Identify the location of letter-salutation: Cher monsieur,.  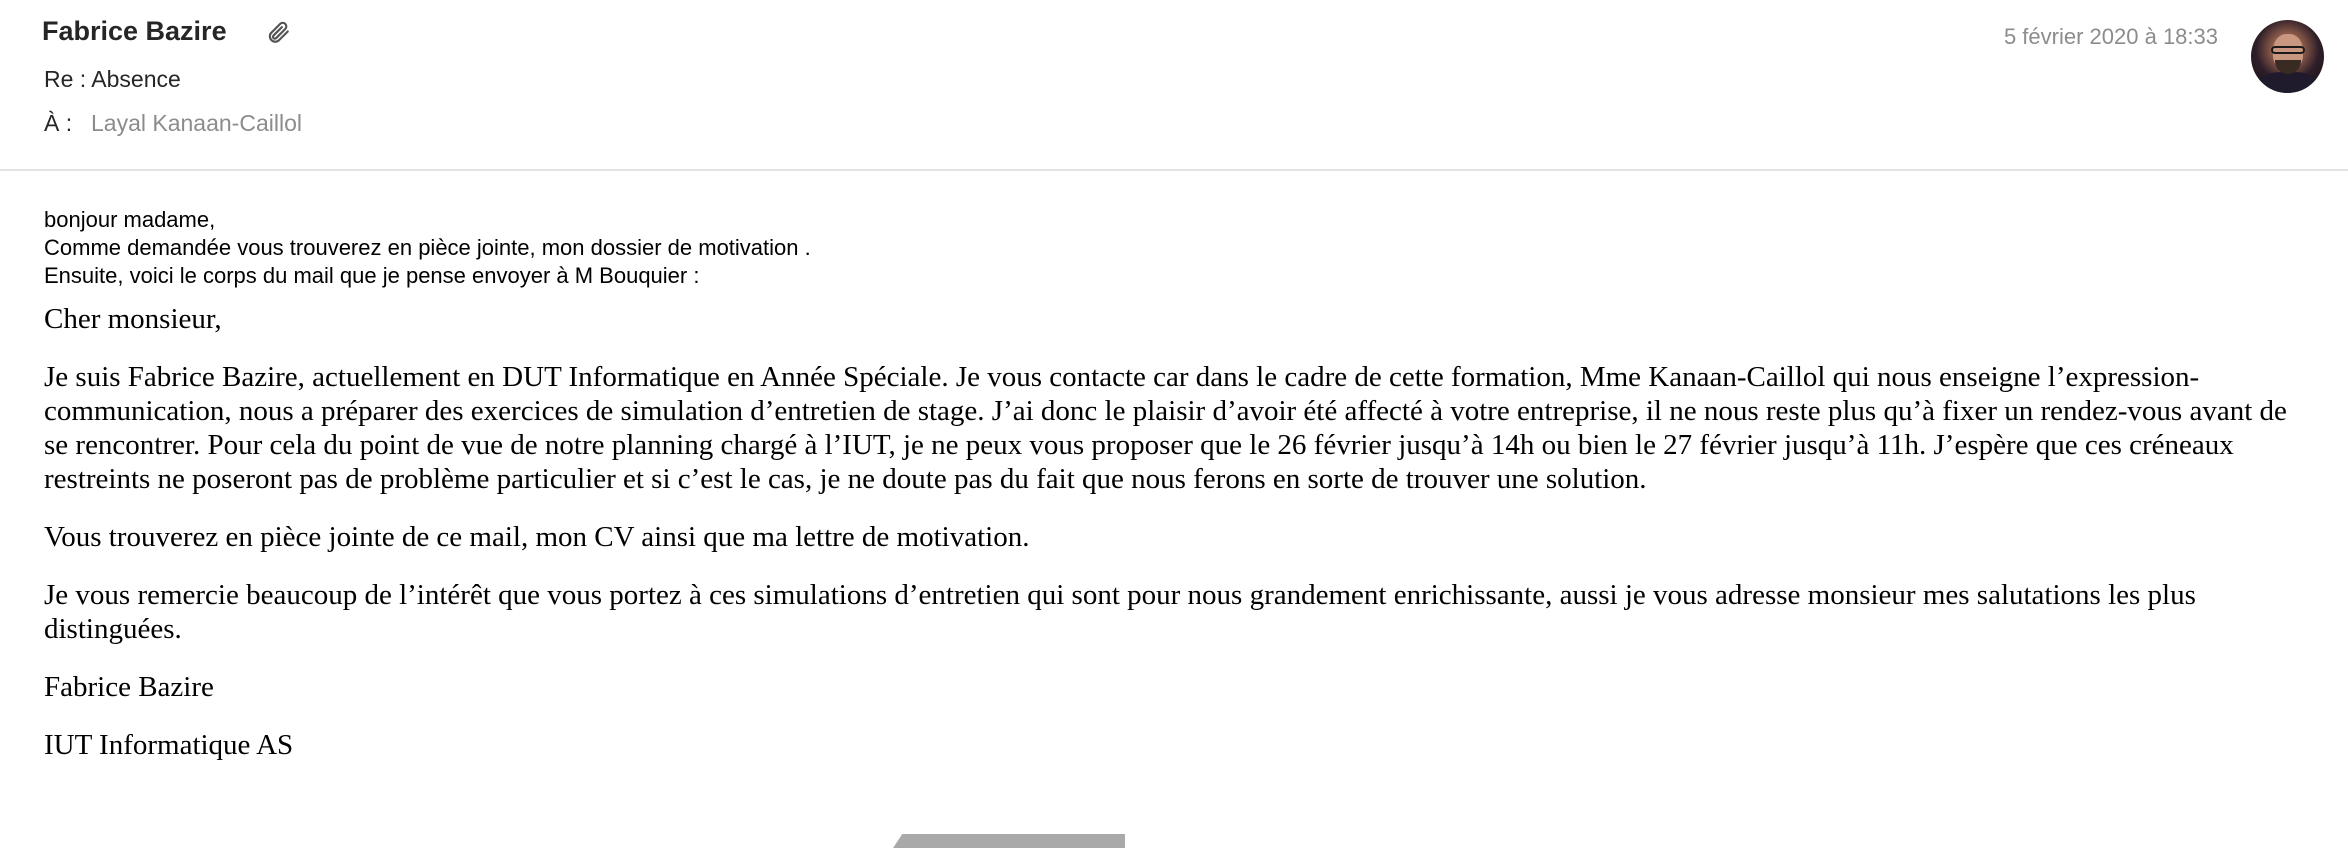
(133, 319).